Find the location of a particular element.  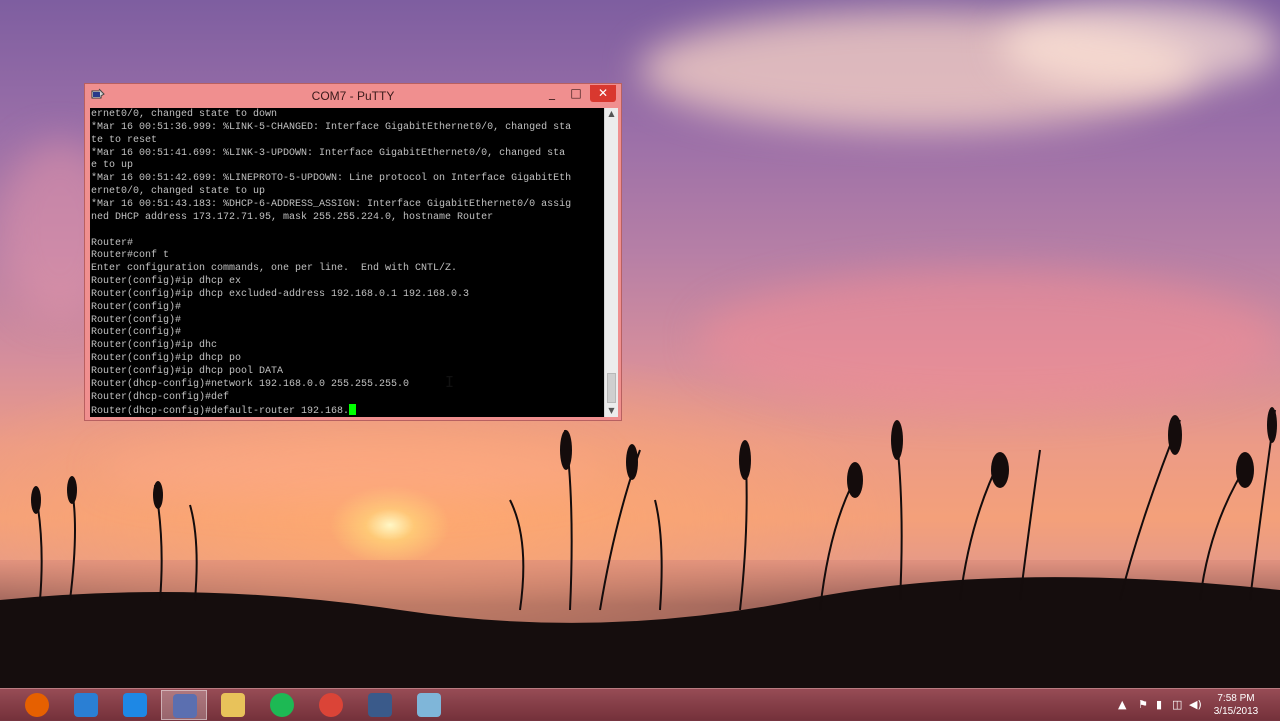

terminal-line: Router(dhcp-config)#def is located at coordinates (160, 397).